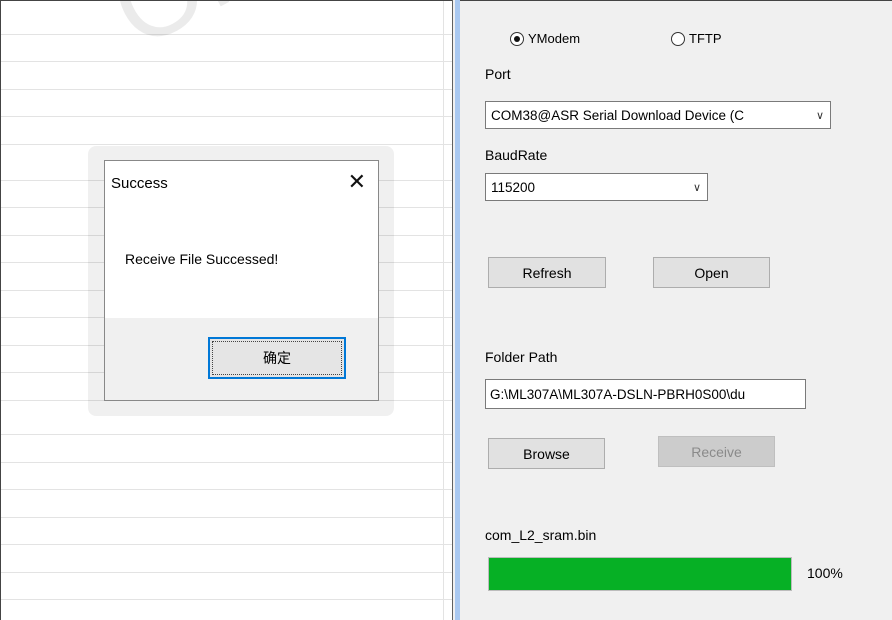 The image size is (892, 620). Describe the element at coordinates (546, 453) in the screenshot. I see `browse-button: Browse` at that location.